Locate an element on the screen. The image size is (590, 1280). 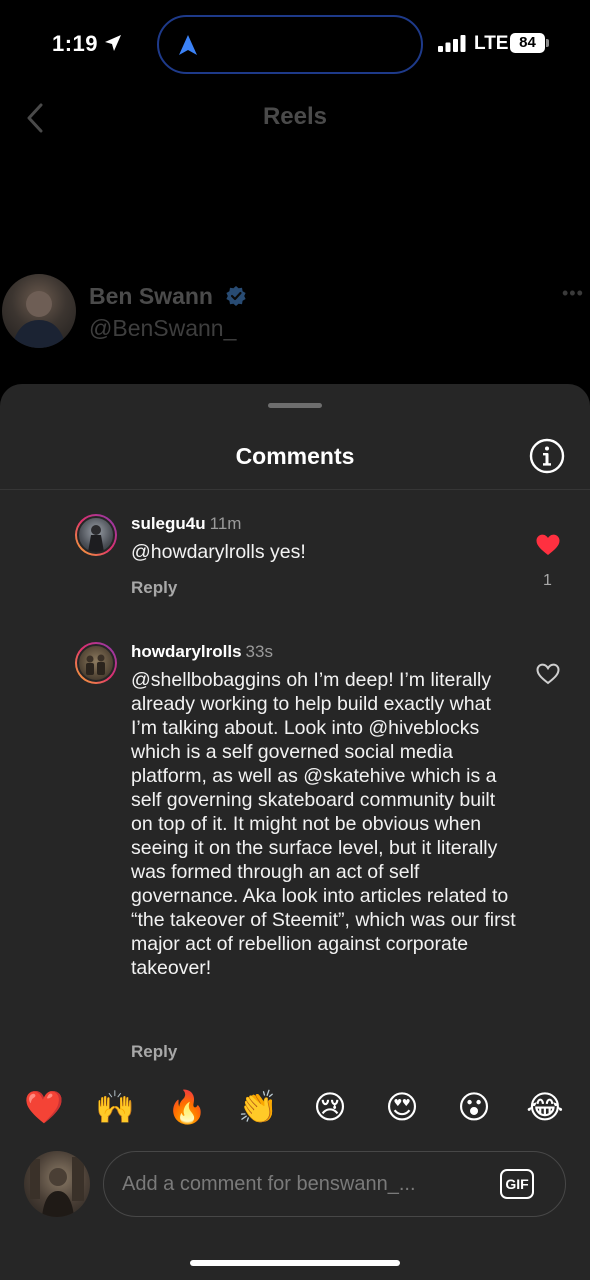
heart-filled-icon is located at coordinates (548, 545).